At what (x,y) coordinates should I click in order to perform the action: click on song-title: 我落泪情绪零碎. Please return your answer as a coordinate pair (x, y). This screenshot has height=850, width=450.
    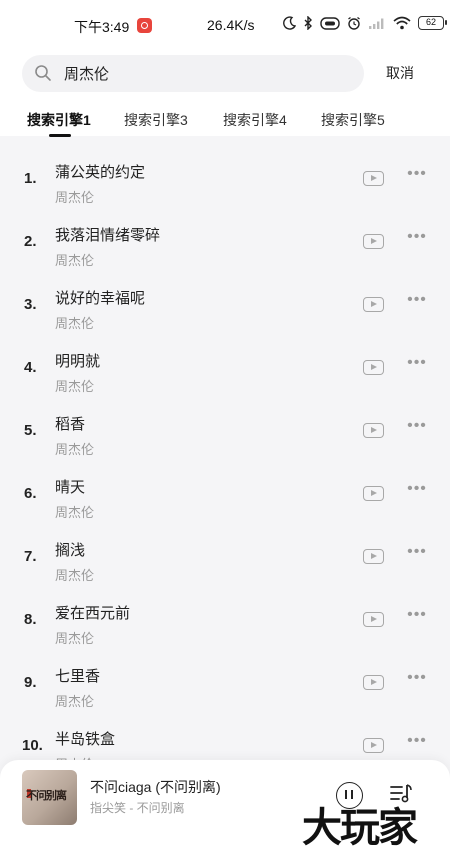
    Looking at the image, I should click on (108, 235).